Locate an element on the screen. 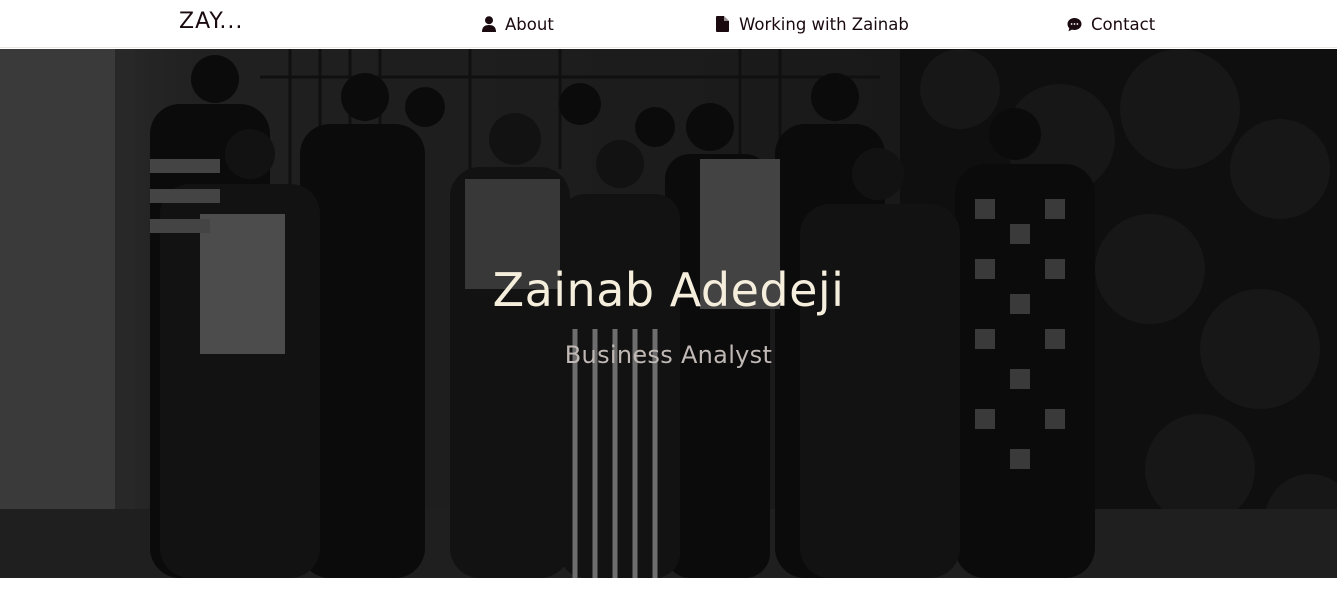  hero-title: Zainab Adedeji is located at coordinates (668, 290).